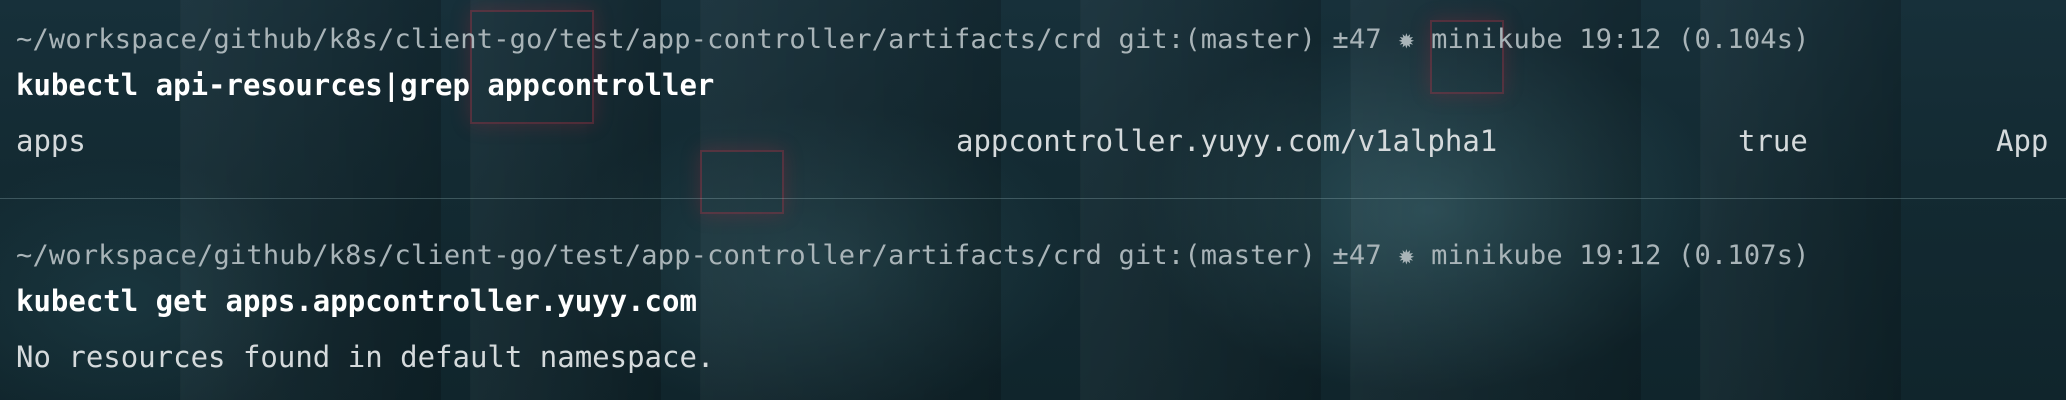 This screenshot has height=400, width=2066. Describe the element at coordinates (742, 182) in the screenshot. I see `background-neon-sign` at that location.